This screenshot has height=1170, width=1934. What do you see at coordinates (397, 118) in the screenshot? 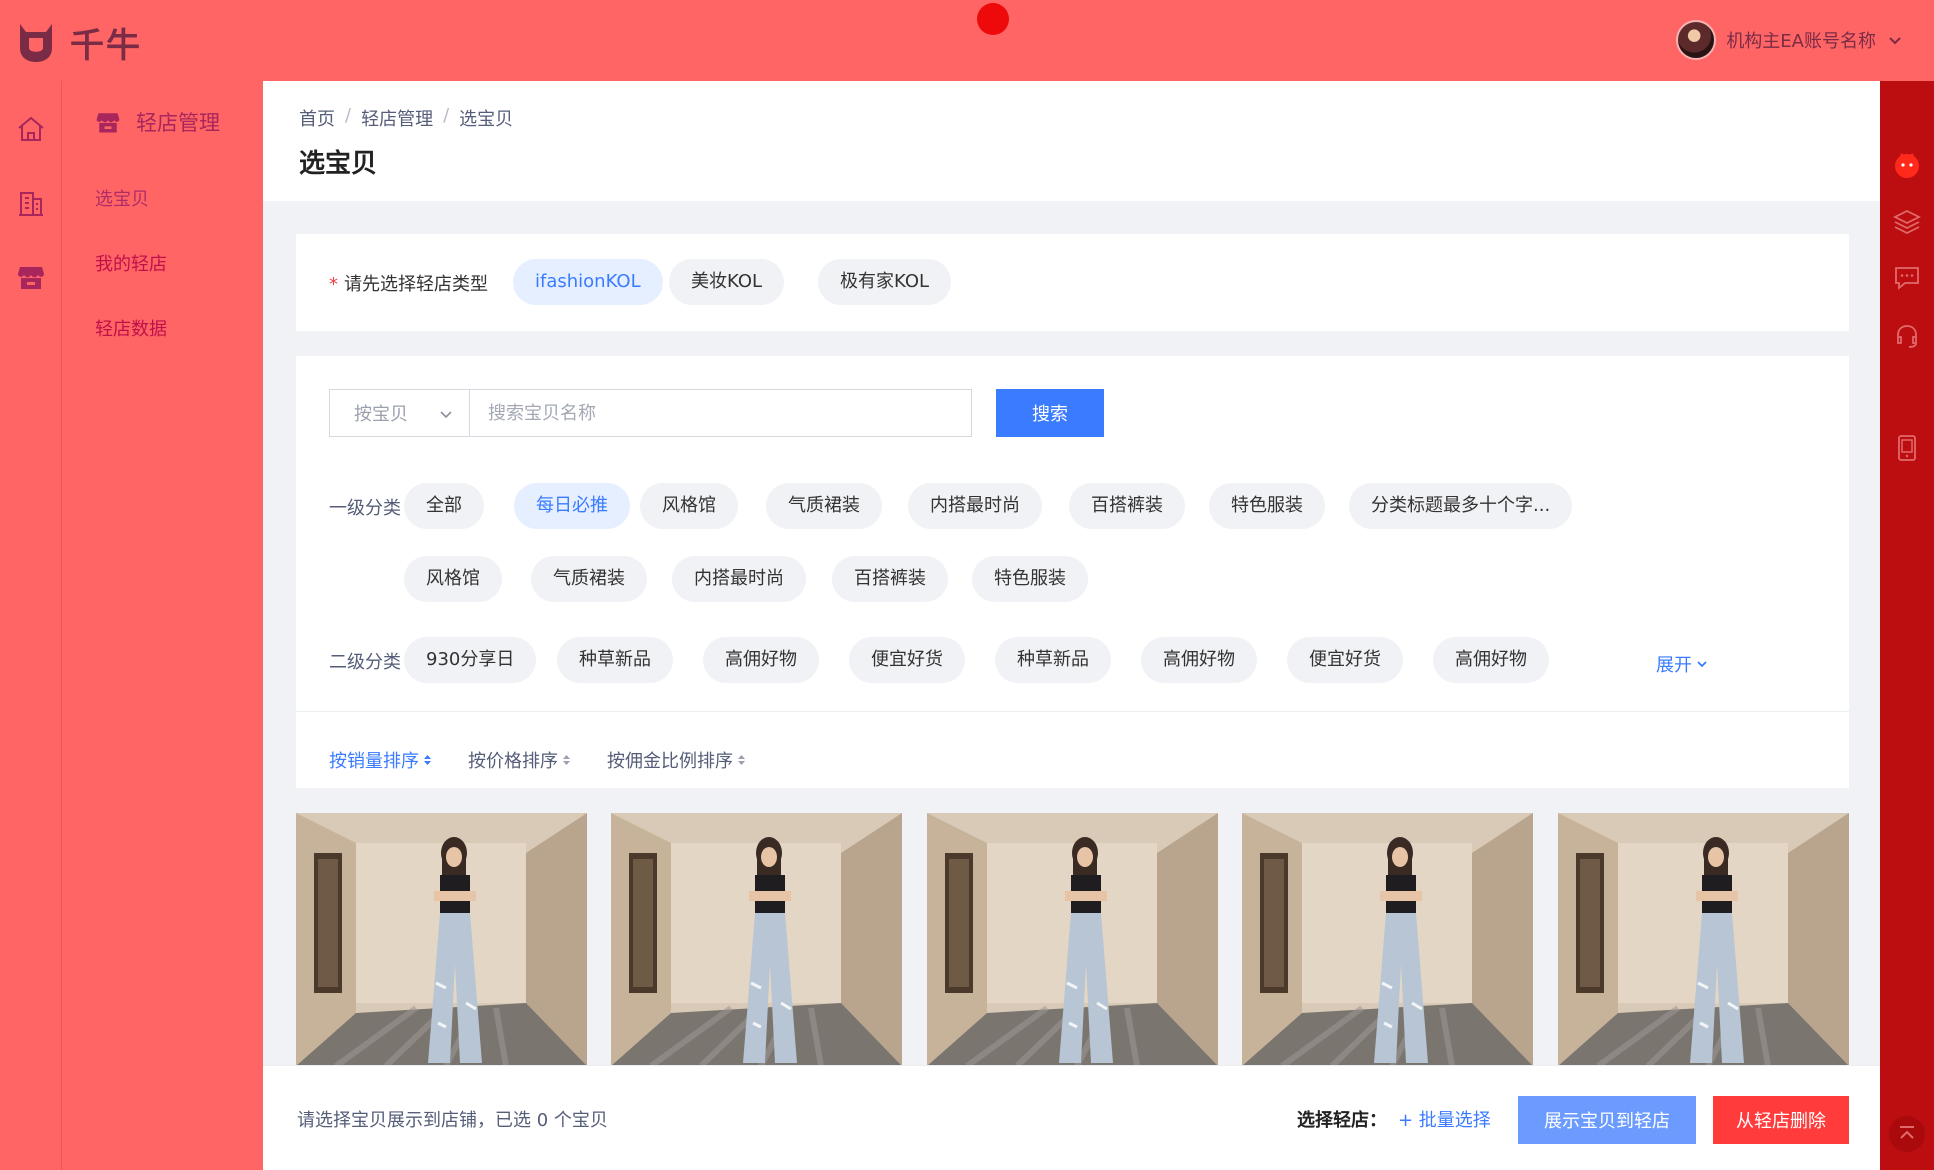
I see `breadcrumb-shop-management: 轻店管理` at bounding box center [397, 118].